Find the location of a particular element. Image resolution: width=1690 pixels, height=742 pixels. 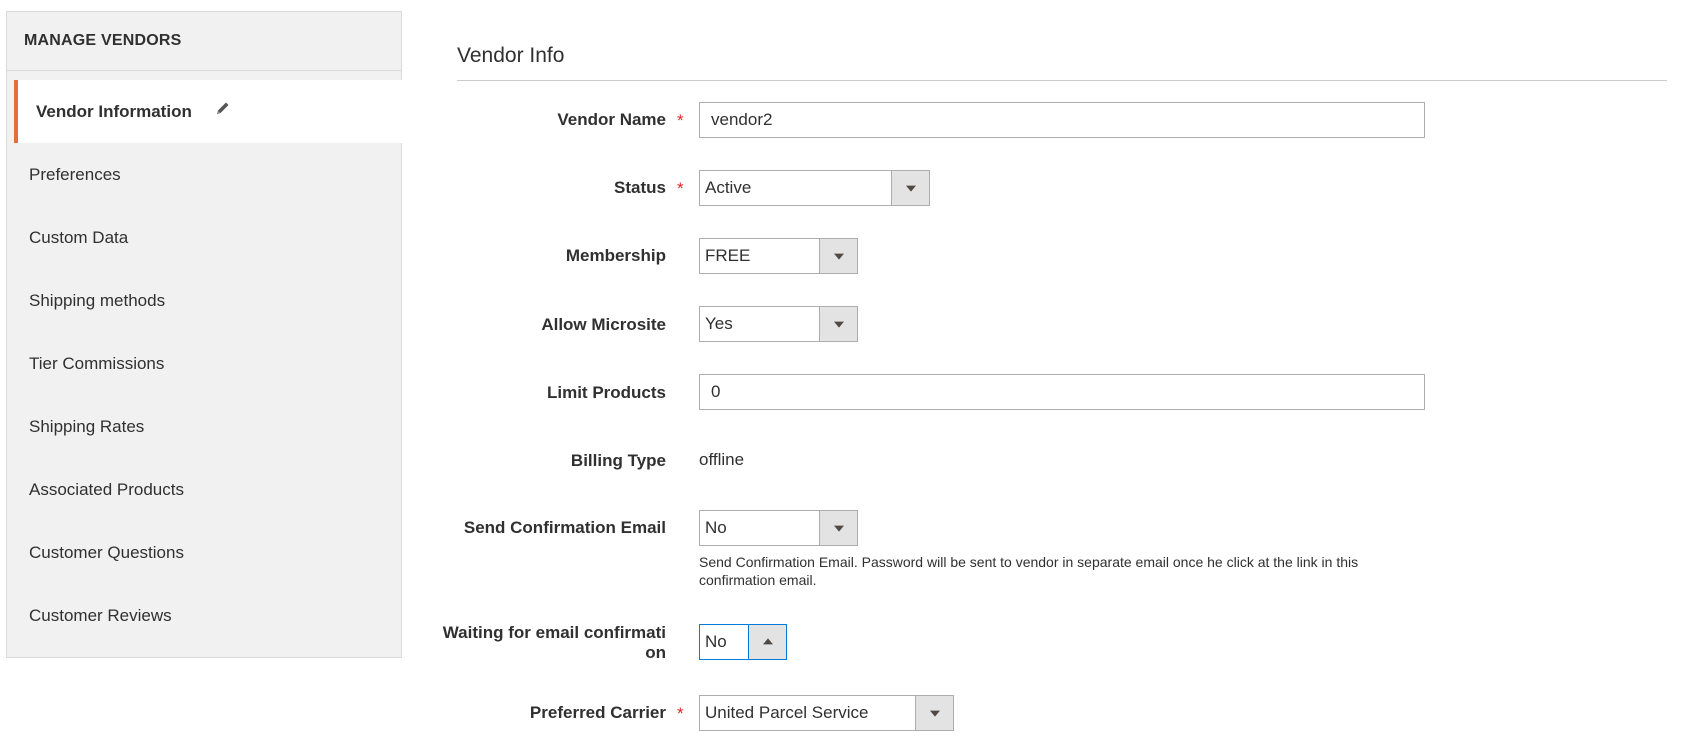

membership-select: FREE is located at coordinates (778, 256).